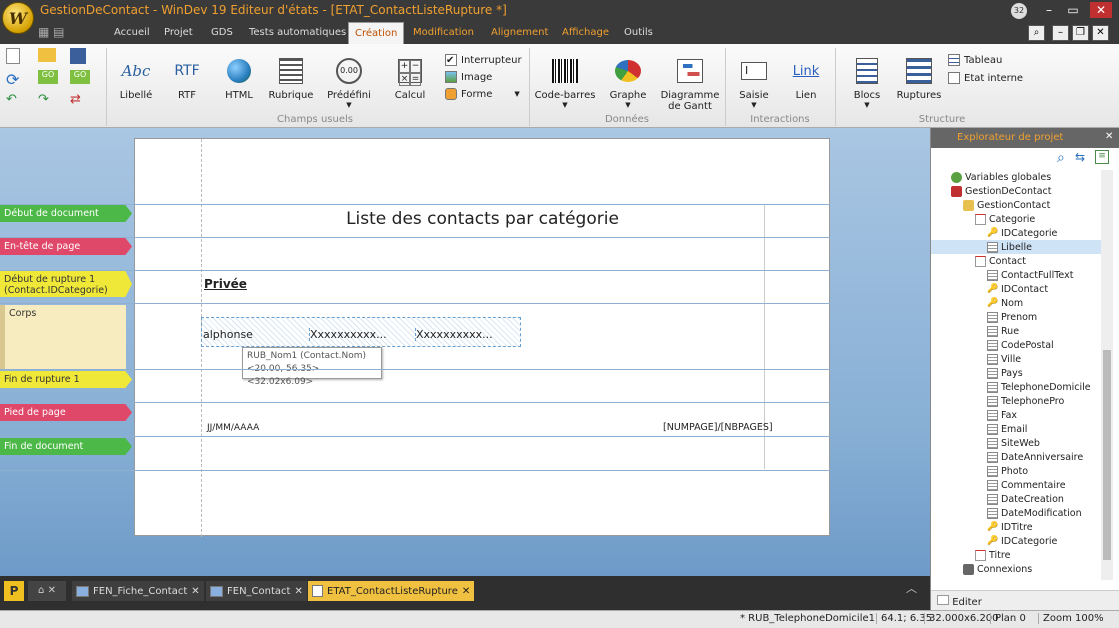 The height and width of the screenshot is (628, 1119). I want to click on doctab-fen-contact: FEN_Contact ✕, so click(256, 591).